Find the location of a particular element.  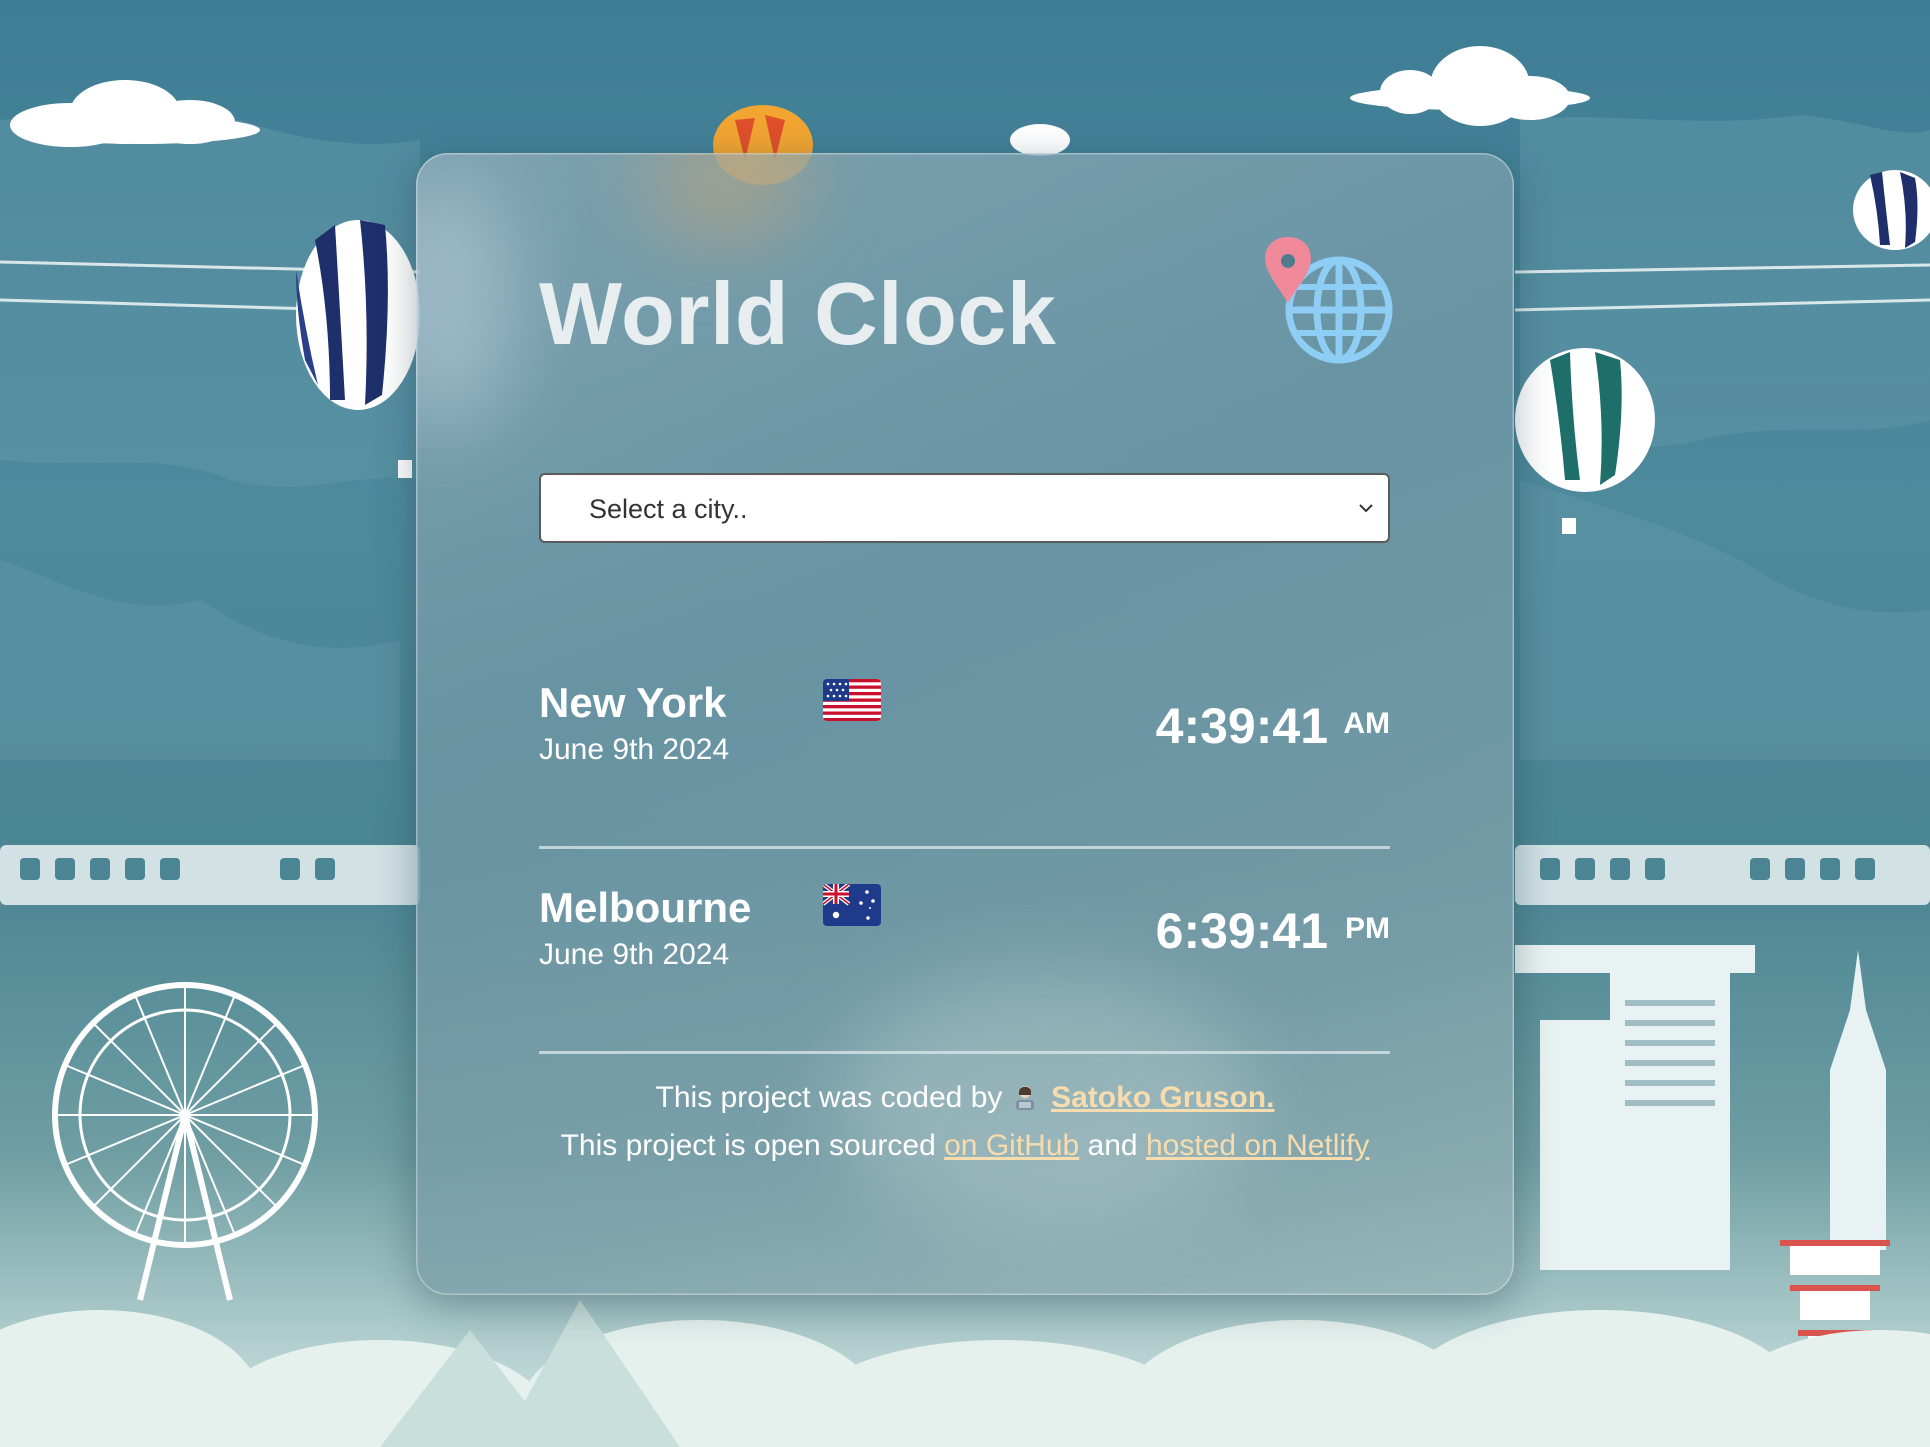

footer-credit-text: This project was coded by is located at coordinates (829, 1097).